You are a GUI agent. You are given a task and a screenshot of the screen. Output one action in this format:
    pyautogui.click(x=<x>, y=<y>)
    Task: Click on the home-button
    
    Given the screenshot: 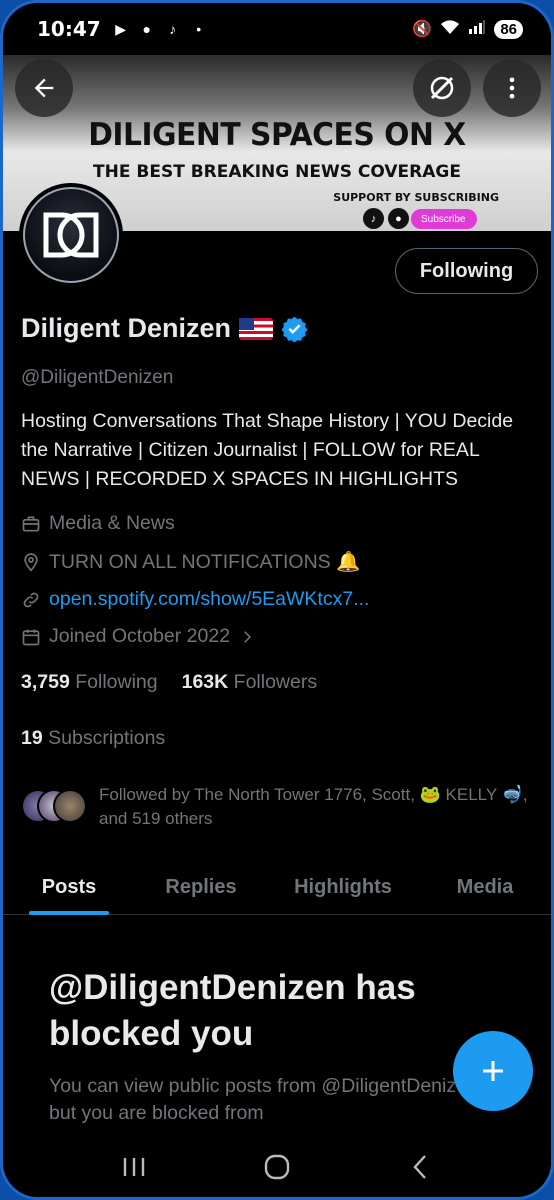 What is the action you would take?
    pyautogui.click(x=277, y=1167)
    